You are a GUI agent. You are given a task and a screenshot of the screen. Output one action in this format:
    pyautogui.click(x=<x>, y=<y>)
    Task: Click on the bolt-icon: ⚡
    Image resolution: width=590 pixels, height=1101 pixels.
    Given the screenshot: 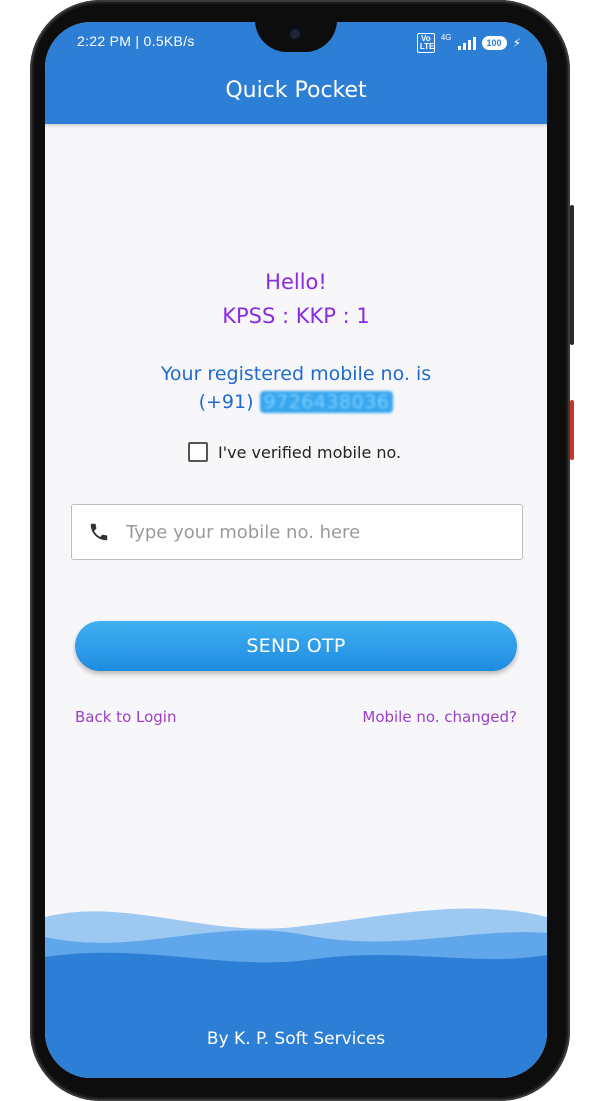 What is the action you would take?
    pyautogui.click(x=516, y=43)
    